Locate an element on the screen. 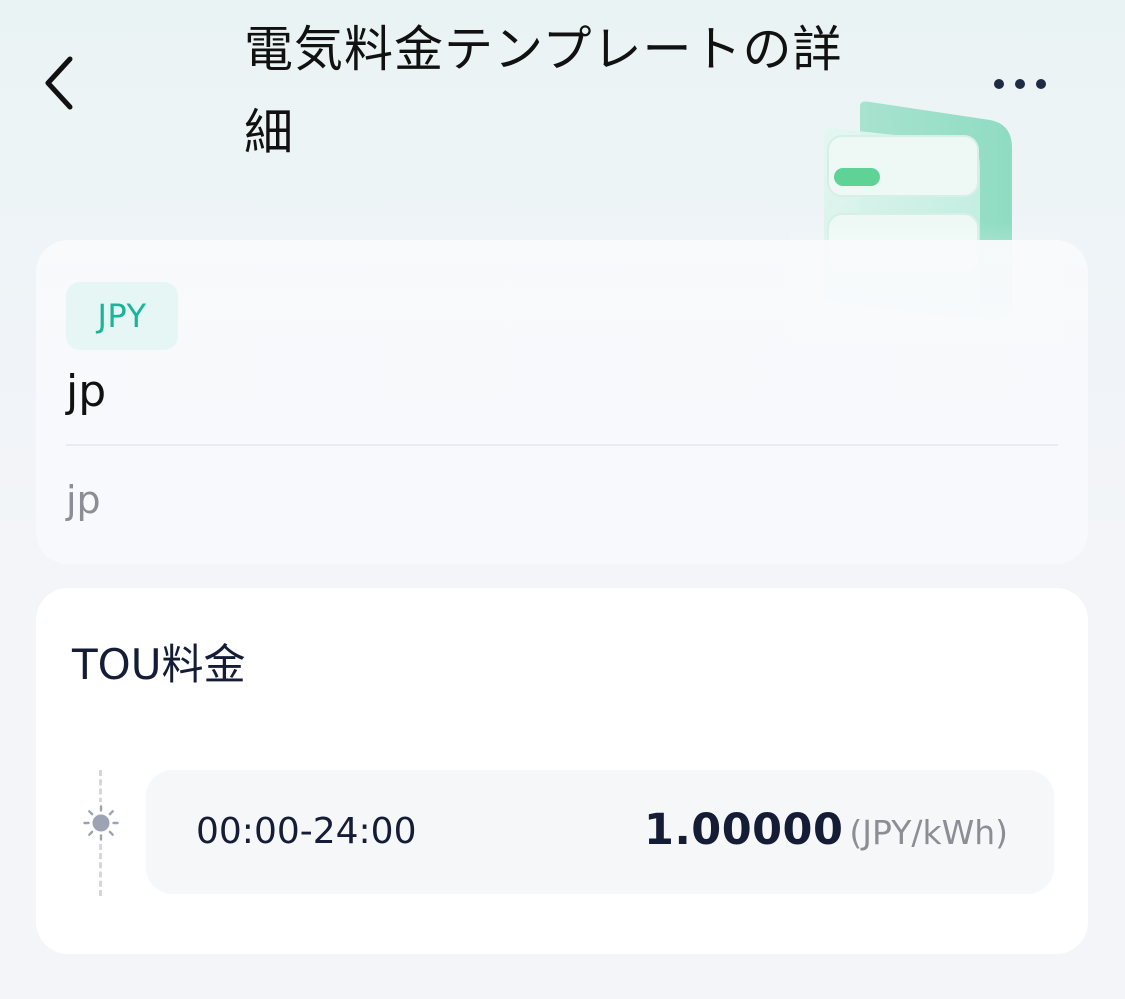  price-value: 1.00000 is located at coordinates (744, 830).